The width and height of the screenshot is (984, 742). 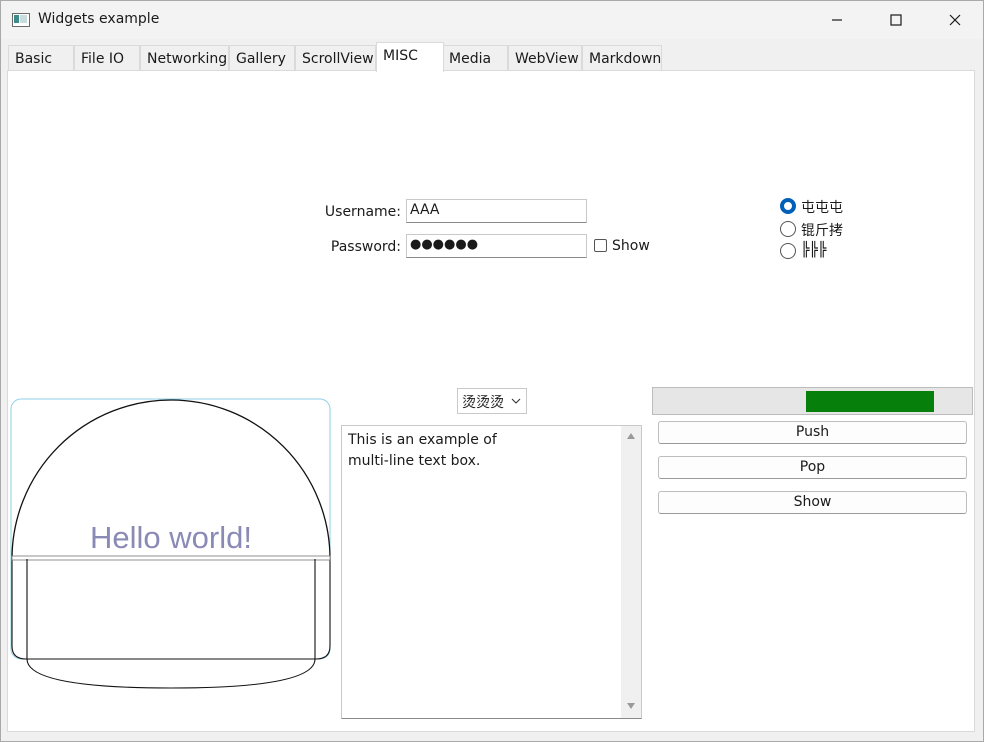 I want to click on tab-misc: MISC, so click(x=410, y=57).